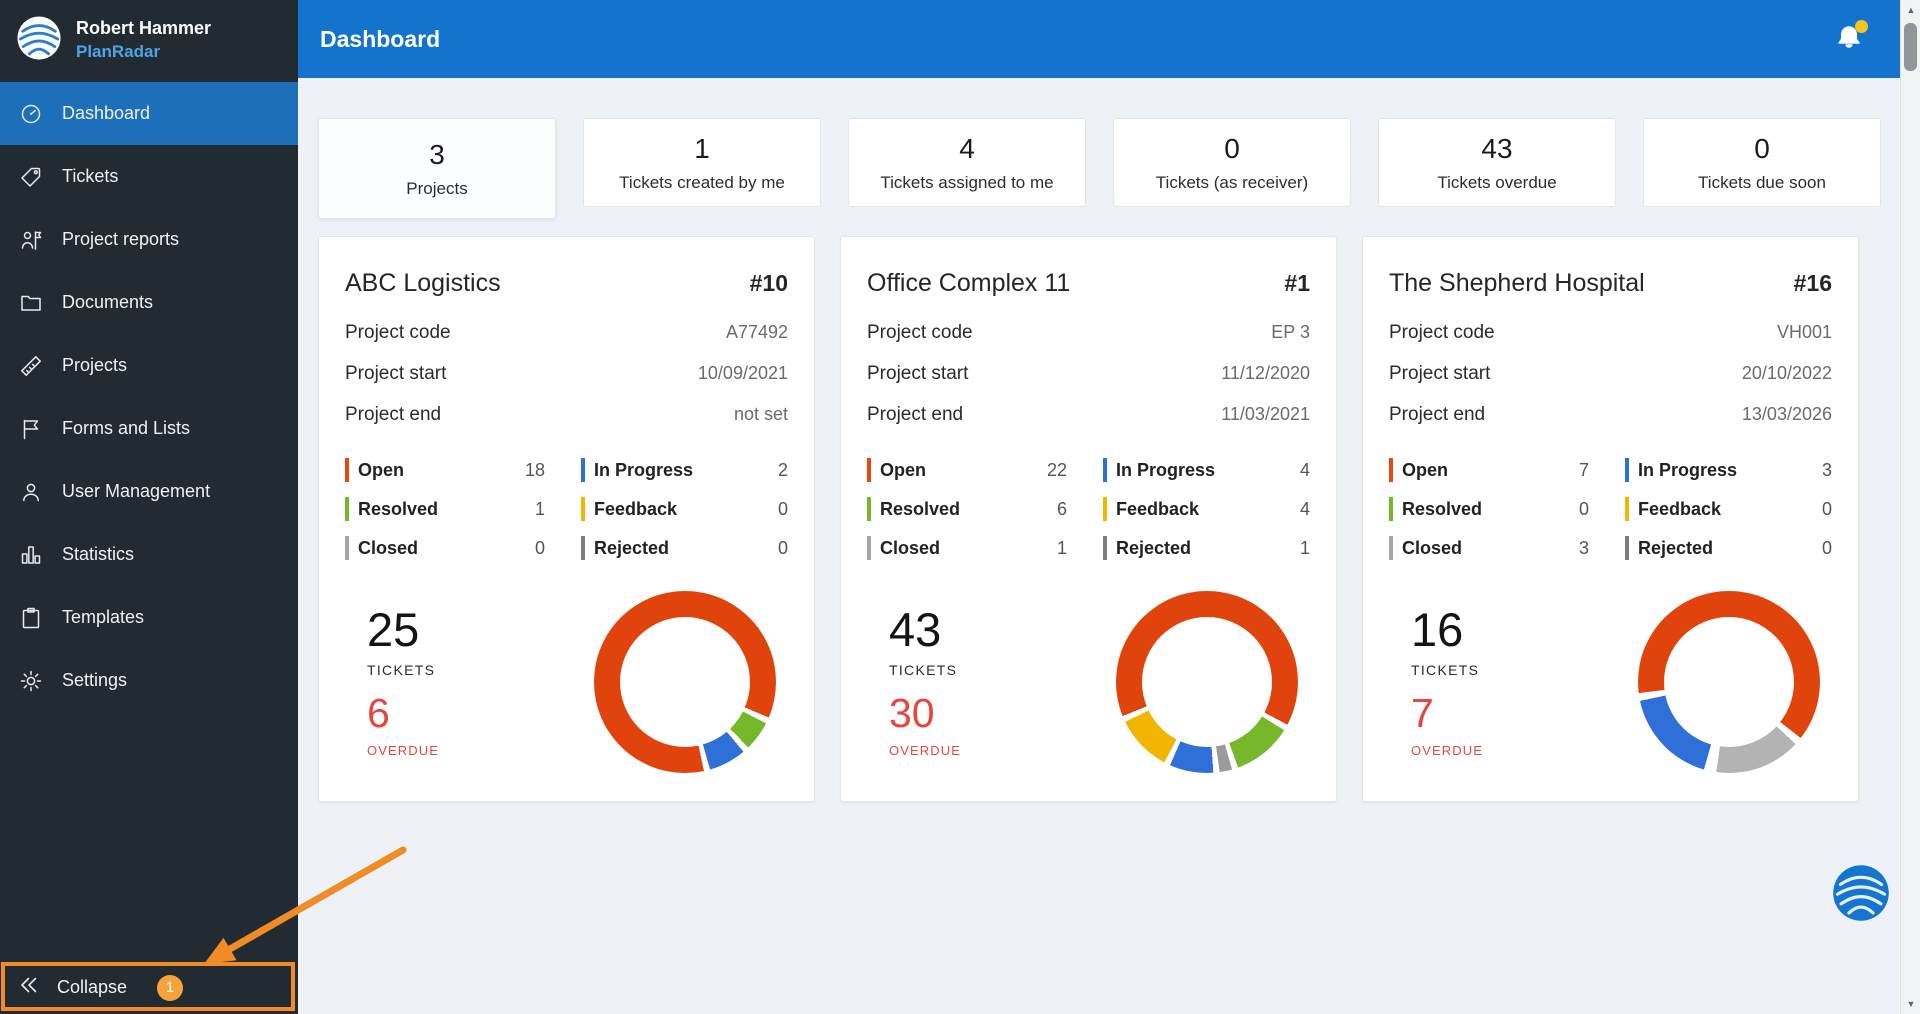 This screenshot has height=1014, width=1920. I want to click on sidebar-item-statistics: Statistics, so click(149, 554).